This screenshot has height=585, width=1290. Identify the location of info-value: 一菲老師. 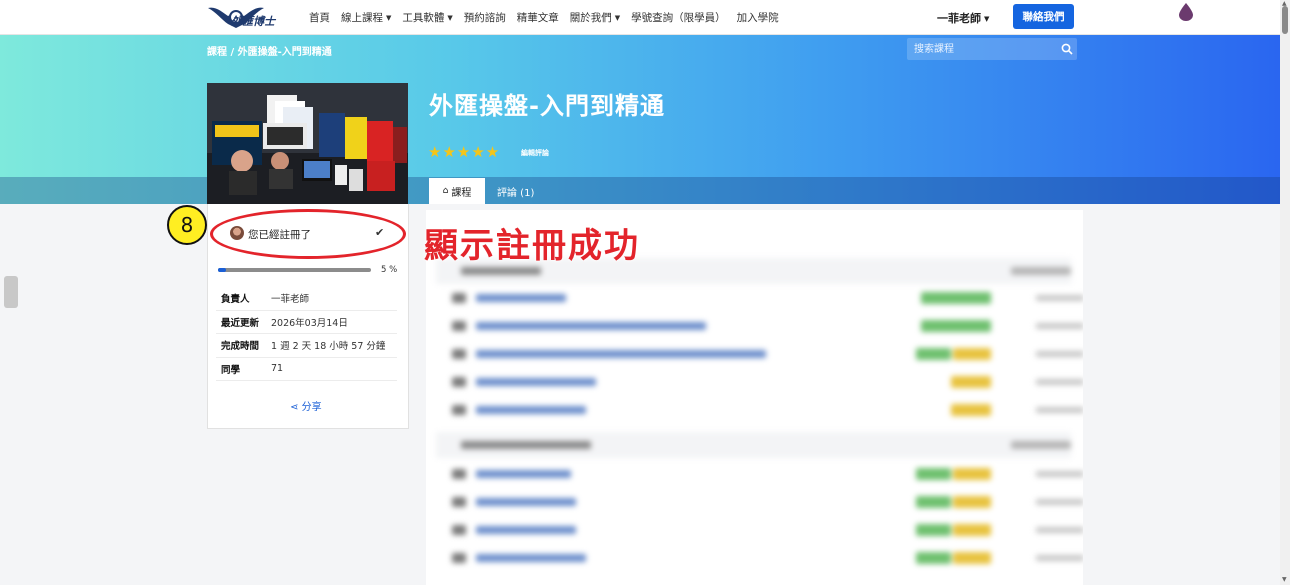
(290, 300).